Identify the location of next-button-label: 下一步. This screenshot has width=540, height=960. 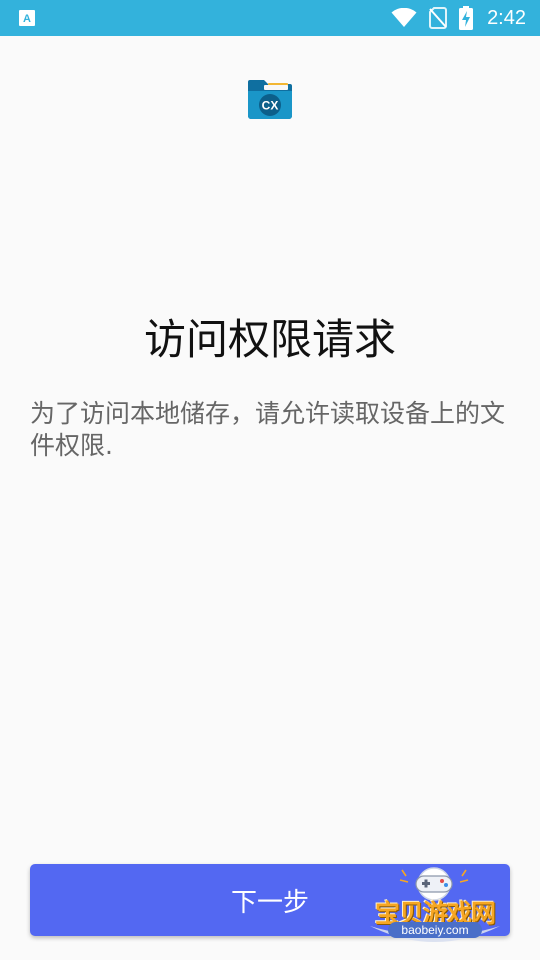
(269, 902).